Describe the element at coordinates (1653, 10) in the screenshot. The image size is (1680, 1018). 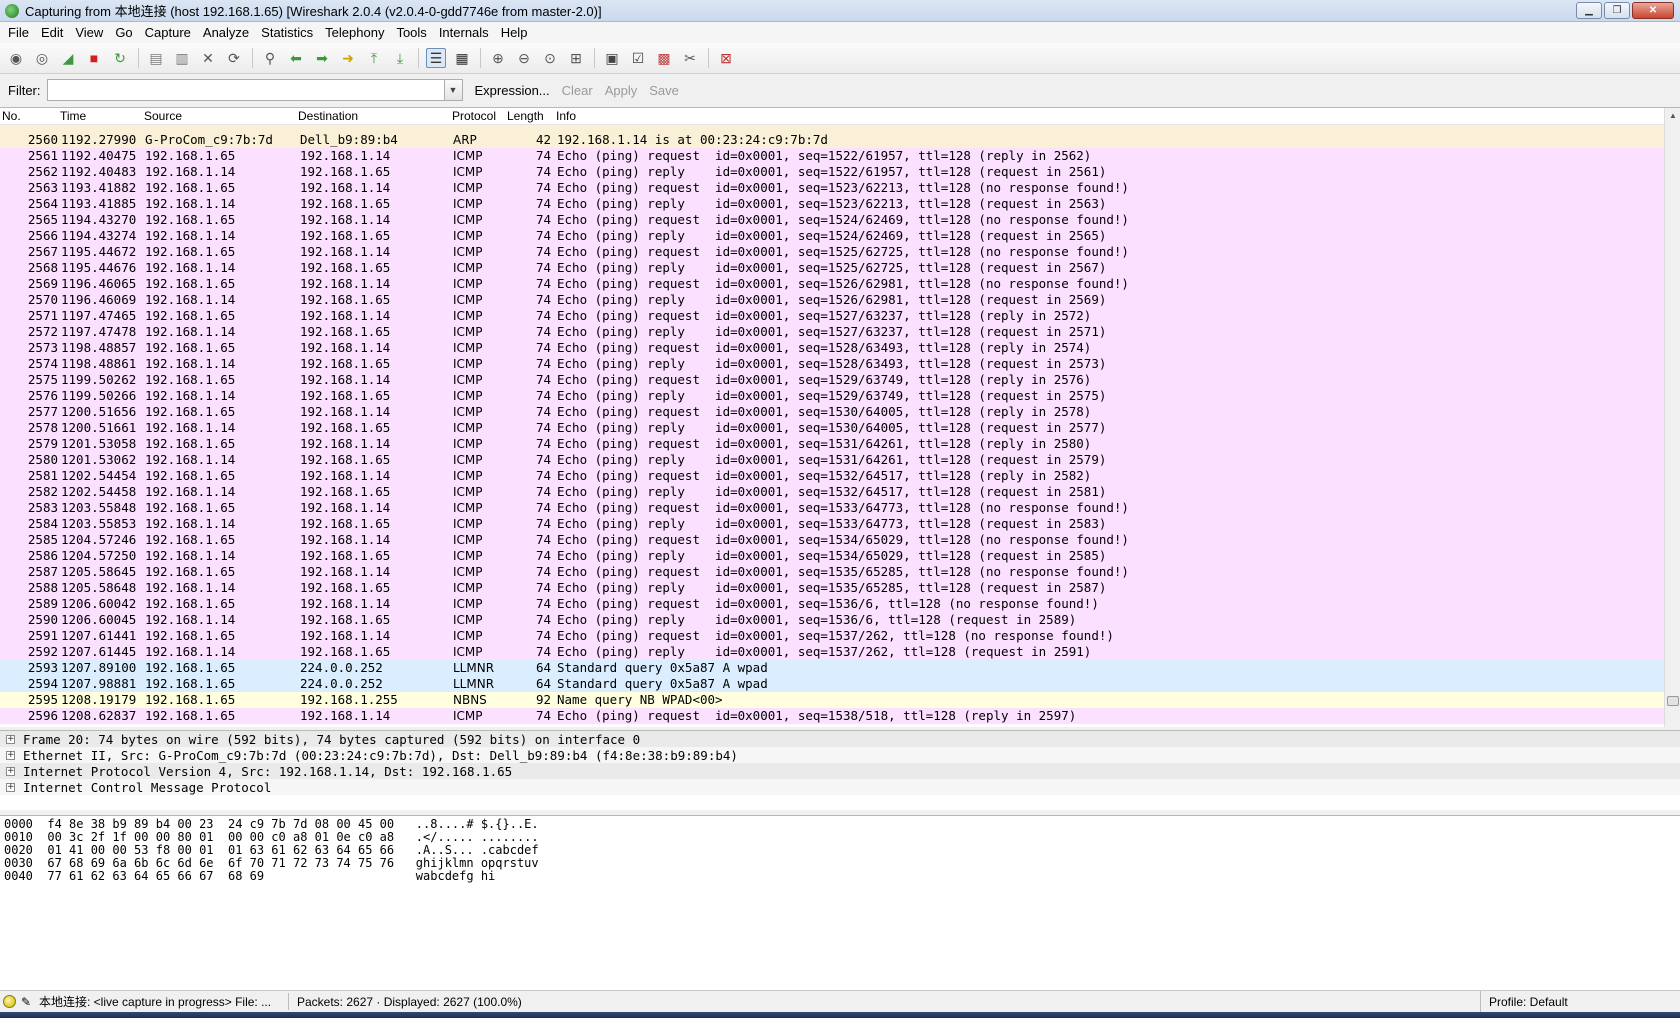
I see `close-button: ✕` at that location.